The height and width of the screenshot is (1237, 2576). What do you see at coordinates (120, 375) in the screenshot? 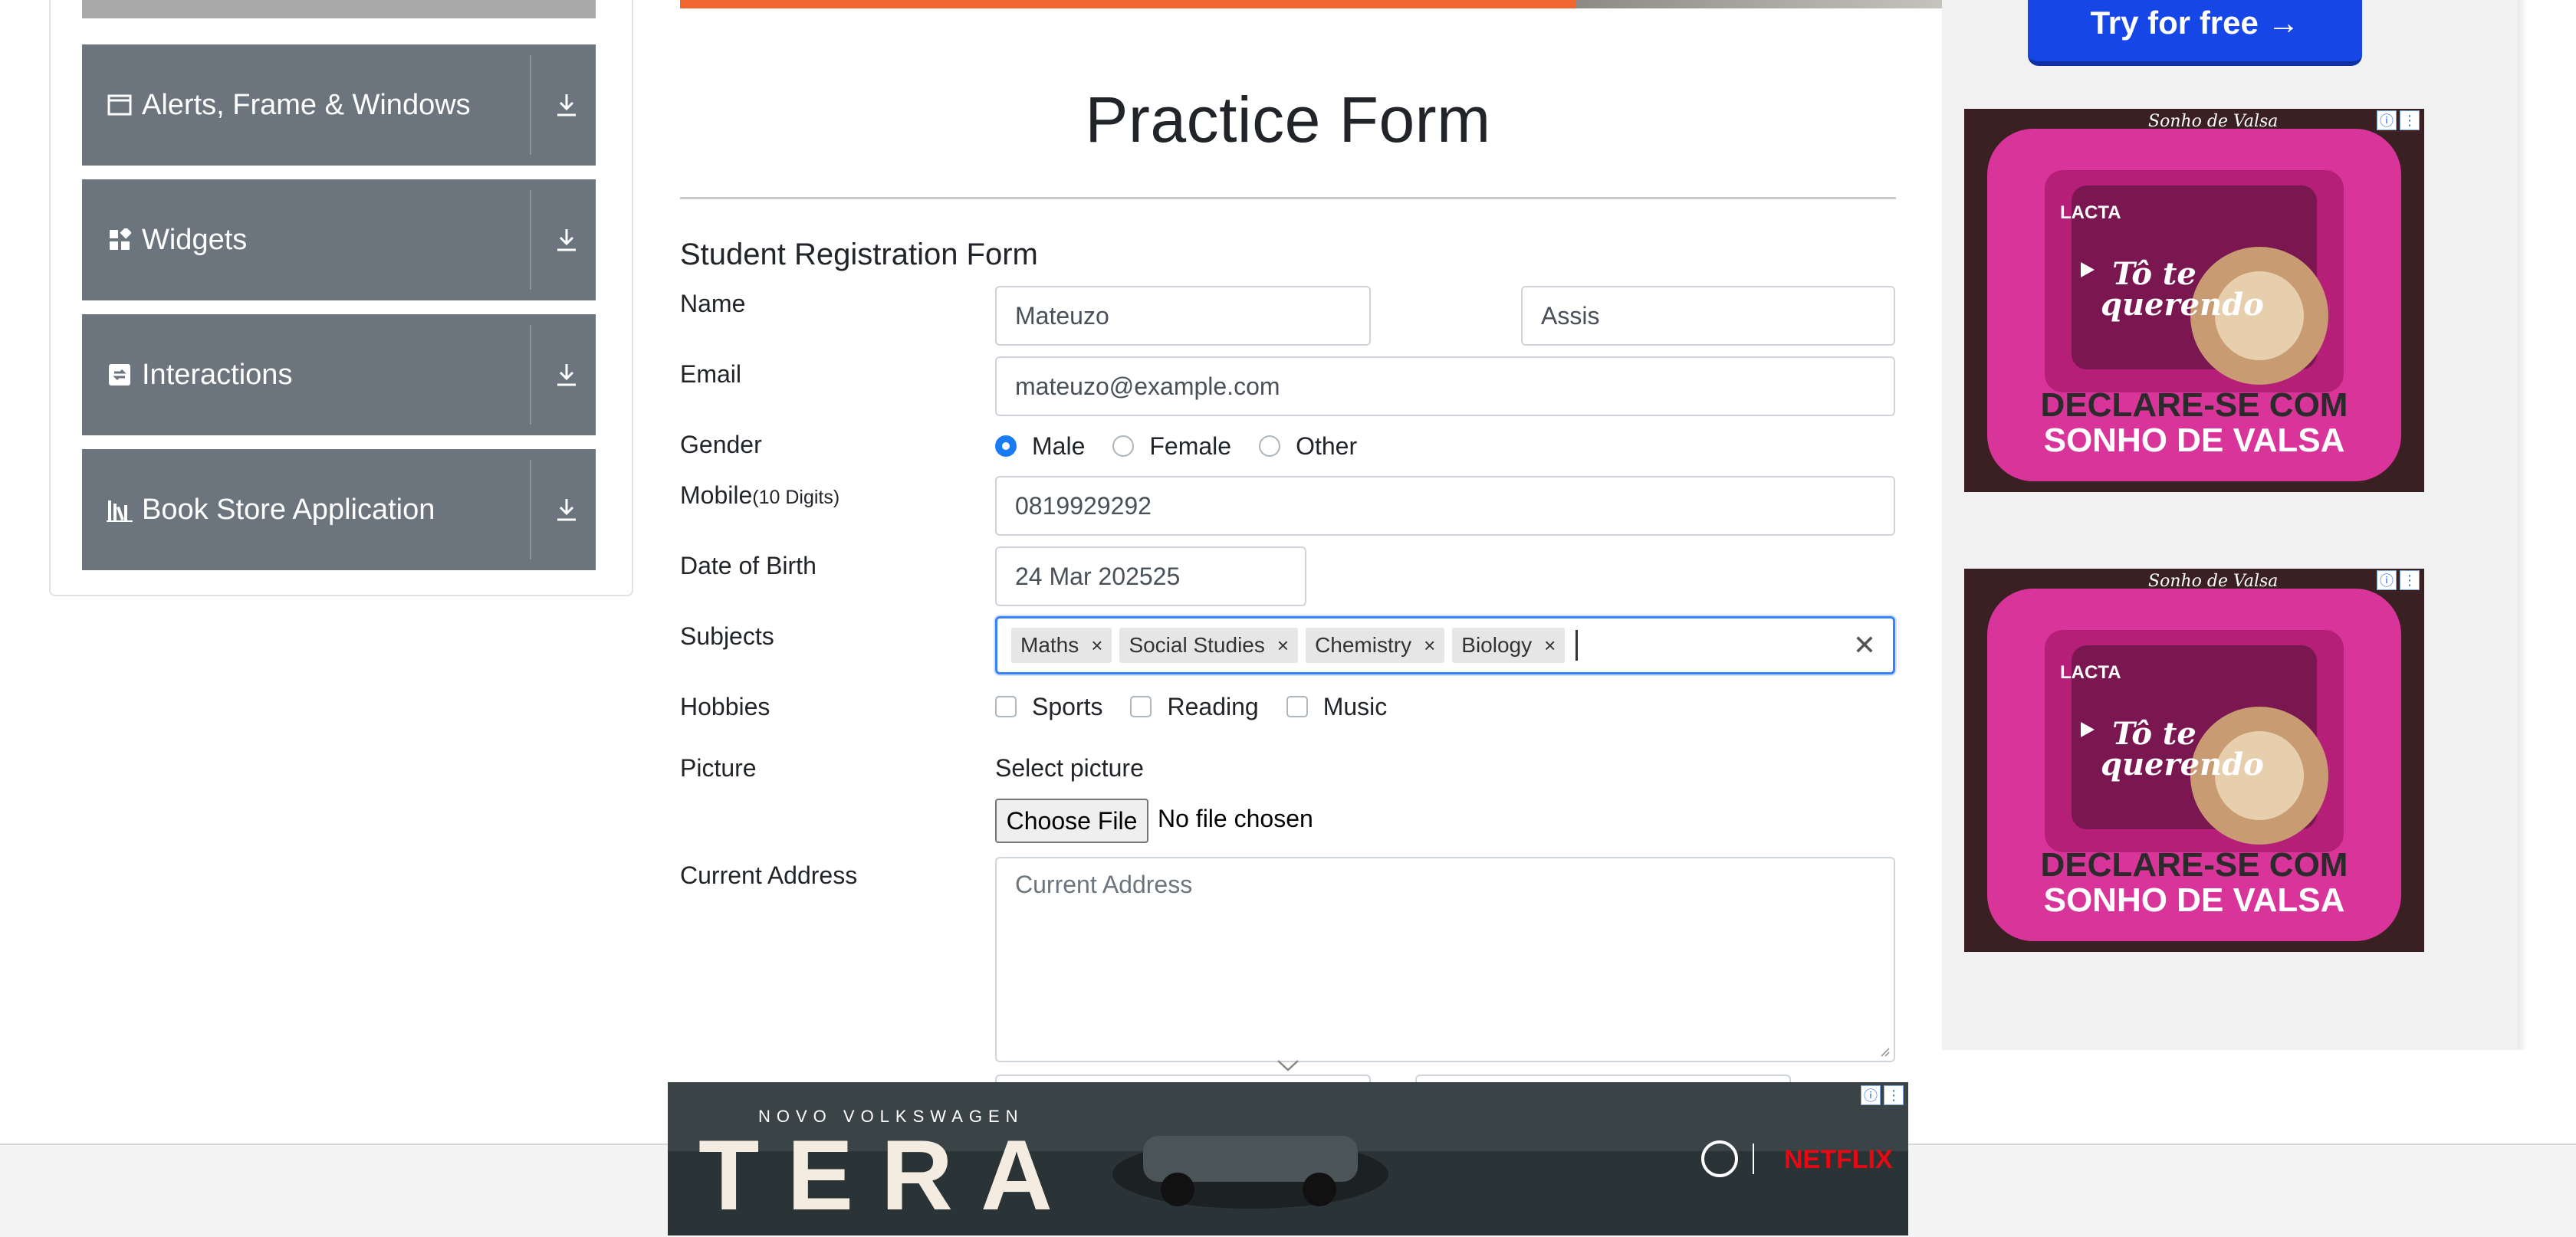
I see `interactions-icon` at bounding box center [120, 375].